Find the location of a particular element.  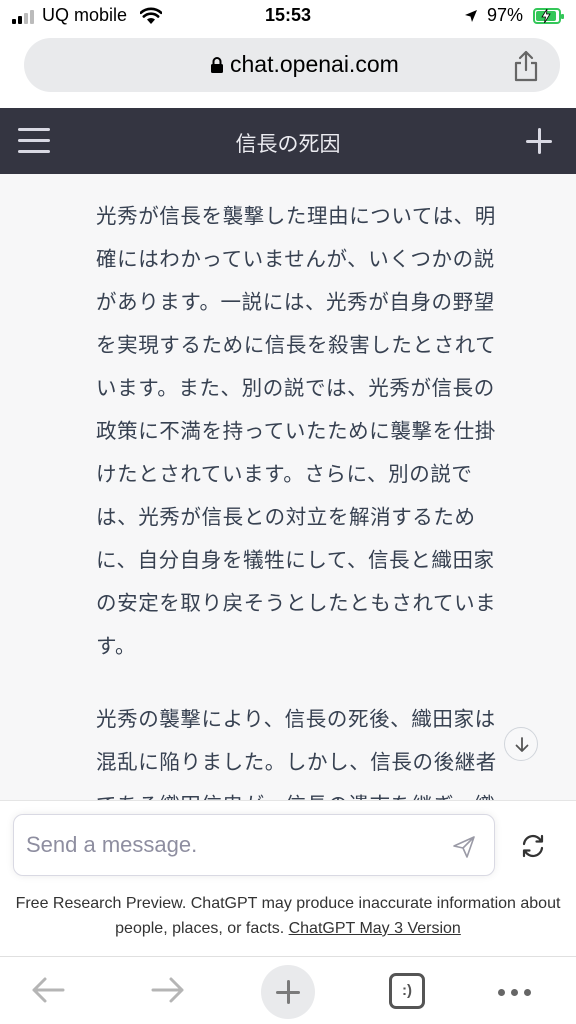

url-text: chat.openai.com is located at coordinates (314, 64).